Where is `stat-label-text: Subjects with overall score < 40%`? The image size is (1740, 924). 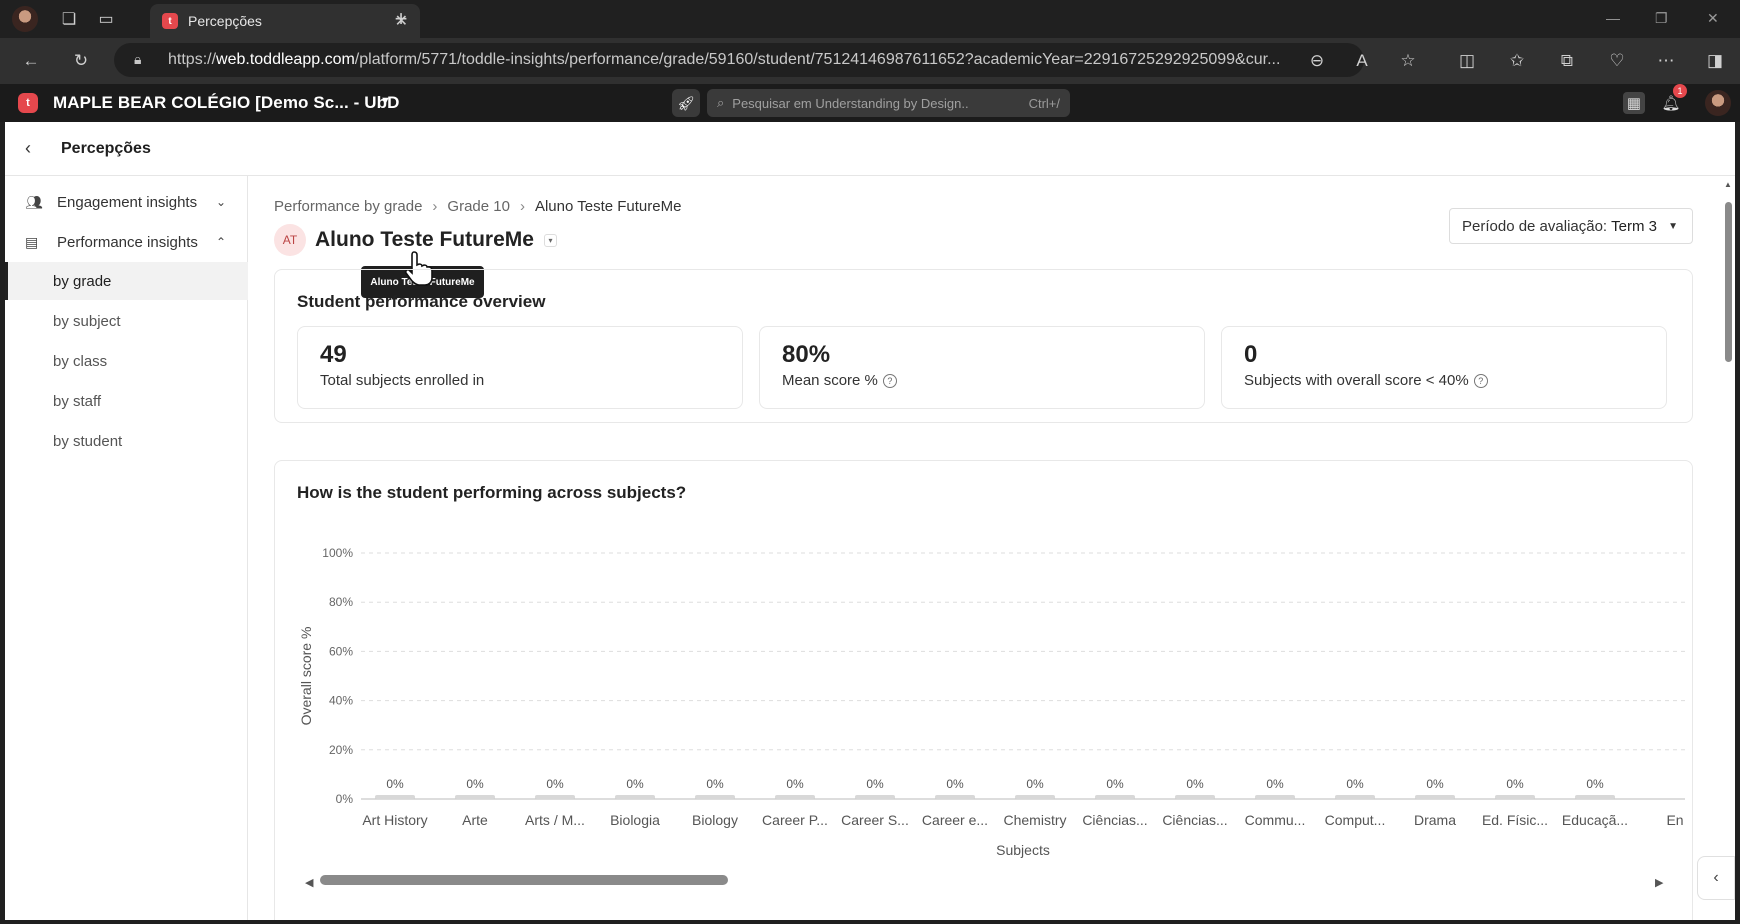
stat-label-text: Subjects with overall score < 40% is located at coordinates (1356, 380).